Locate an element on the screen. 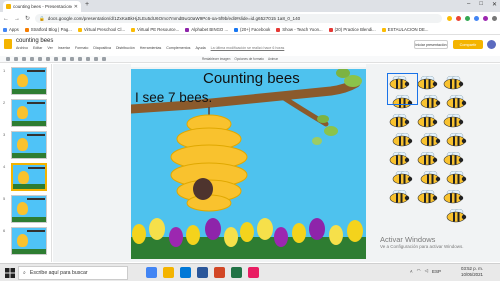  browser-tab: counting bees - Presentaciones ... ✕ is located at coordinates (42, 6).